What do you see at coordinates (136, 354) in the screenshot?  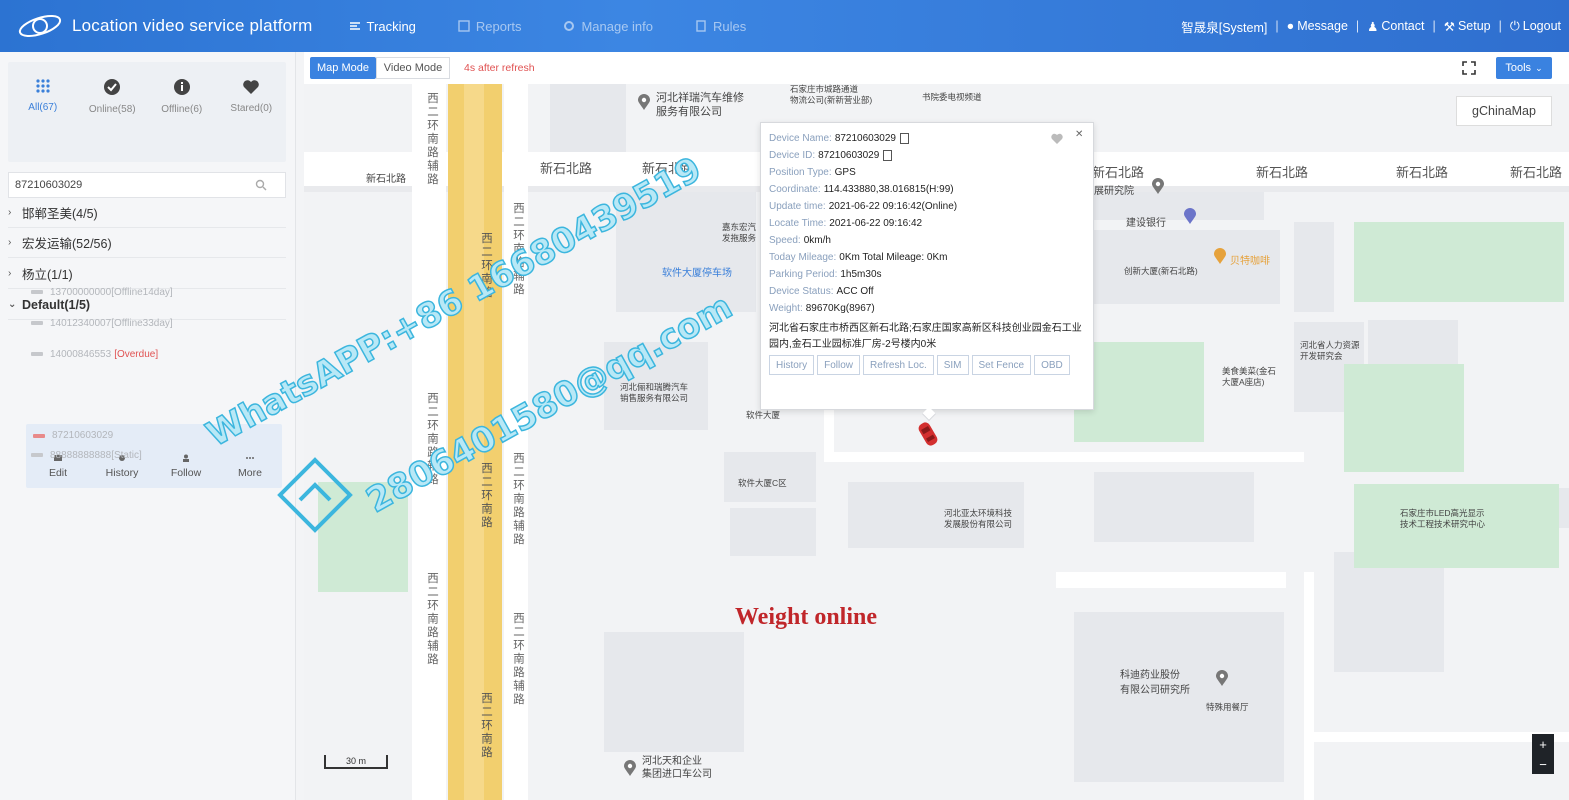 I see `device-status: [Overdue]` at bounding box center [136, 354].